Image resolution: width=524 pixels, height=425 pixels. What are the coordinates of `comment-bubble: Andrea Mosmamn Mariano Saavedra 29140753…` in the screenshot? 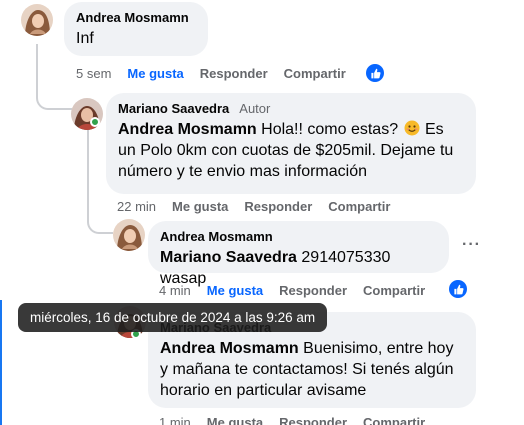 It's located at (298, 254).